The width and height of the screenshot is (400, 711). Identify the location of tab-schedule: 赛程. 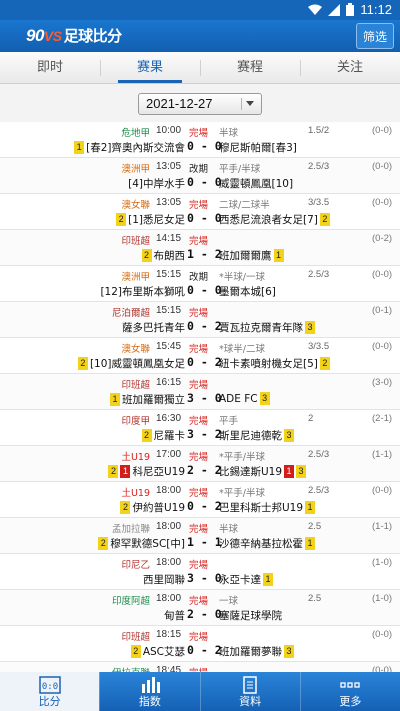
(250, 67).